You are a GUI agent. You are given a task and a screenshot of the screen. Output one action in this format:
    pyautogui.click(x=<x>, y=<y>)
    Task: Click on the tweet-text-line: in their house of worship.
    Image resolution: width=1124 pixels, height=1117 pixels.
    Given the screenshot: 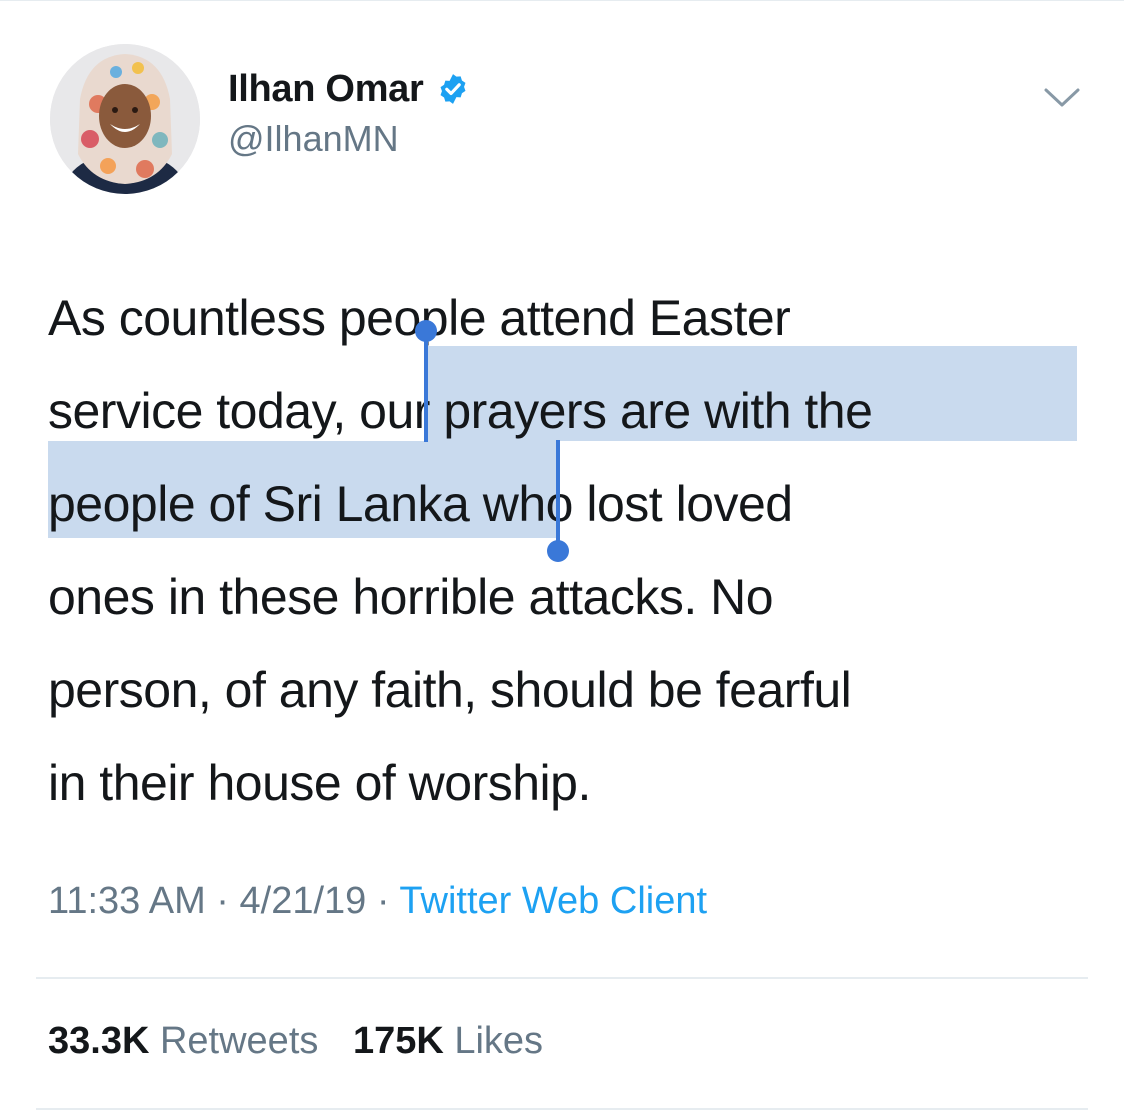 What is the action you would take?
    pyautogui.click(x=568, y=783)
    